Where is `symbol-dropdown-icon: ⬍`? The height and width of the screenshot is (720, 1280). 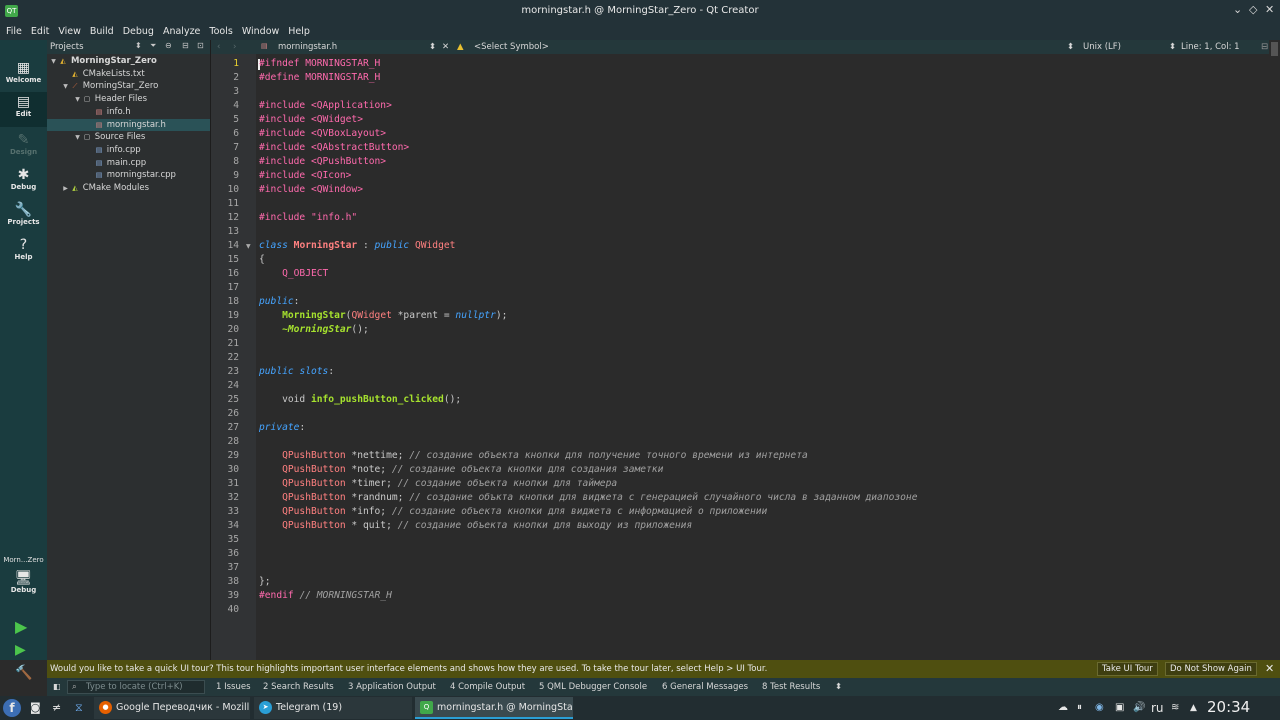
symbol-dropdown-icon: ⬍ is located at coordinates (1070, 47).